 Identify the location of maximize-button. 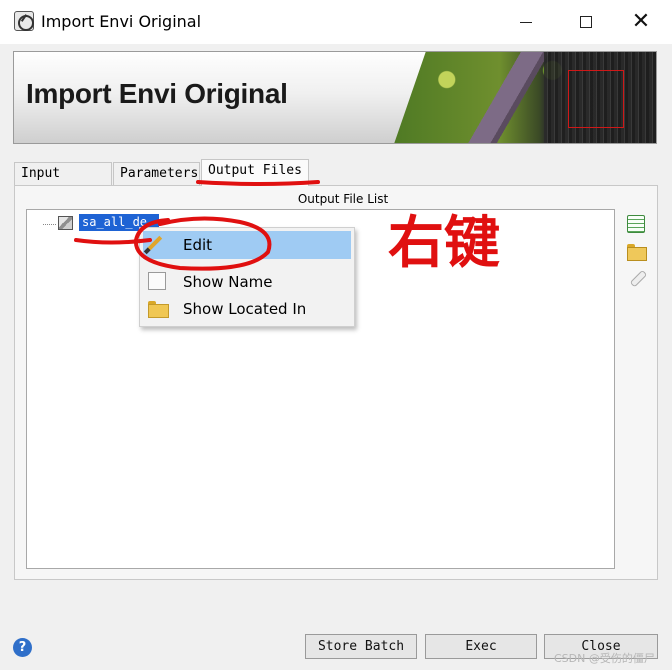
(586, 22).